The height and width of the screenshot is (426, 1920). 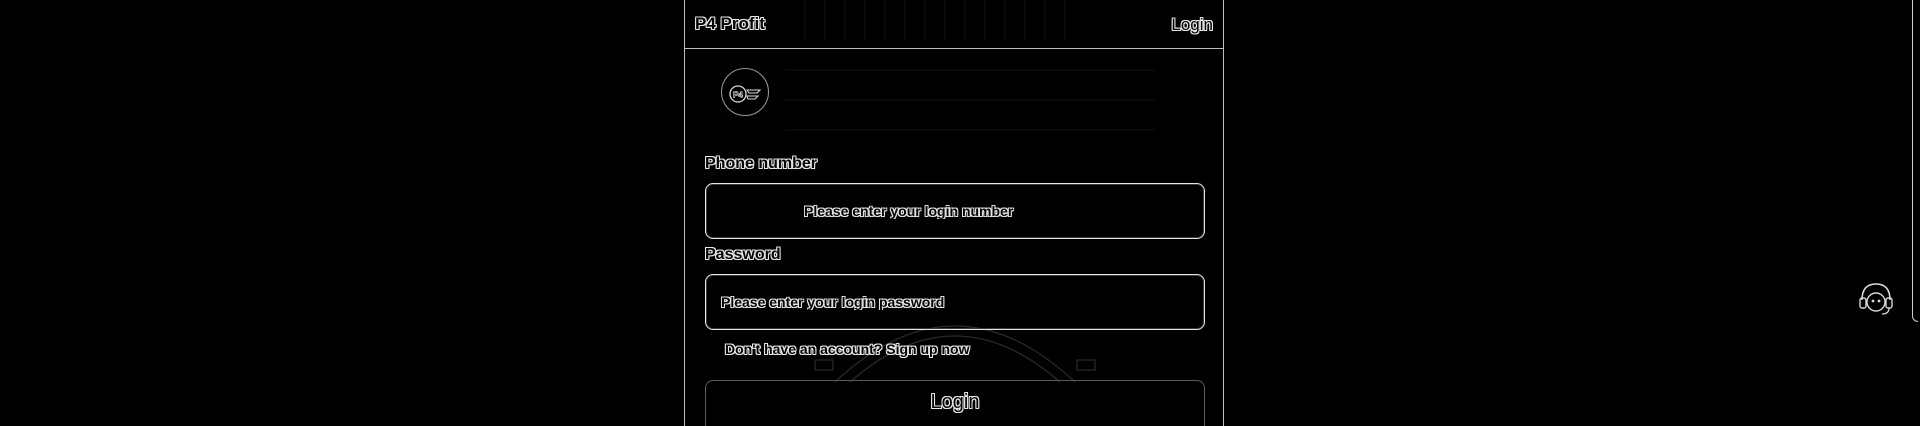 I want to click on brand-logo: P4, so click(x=745, y=92).